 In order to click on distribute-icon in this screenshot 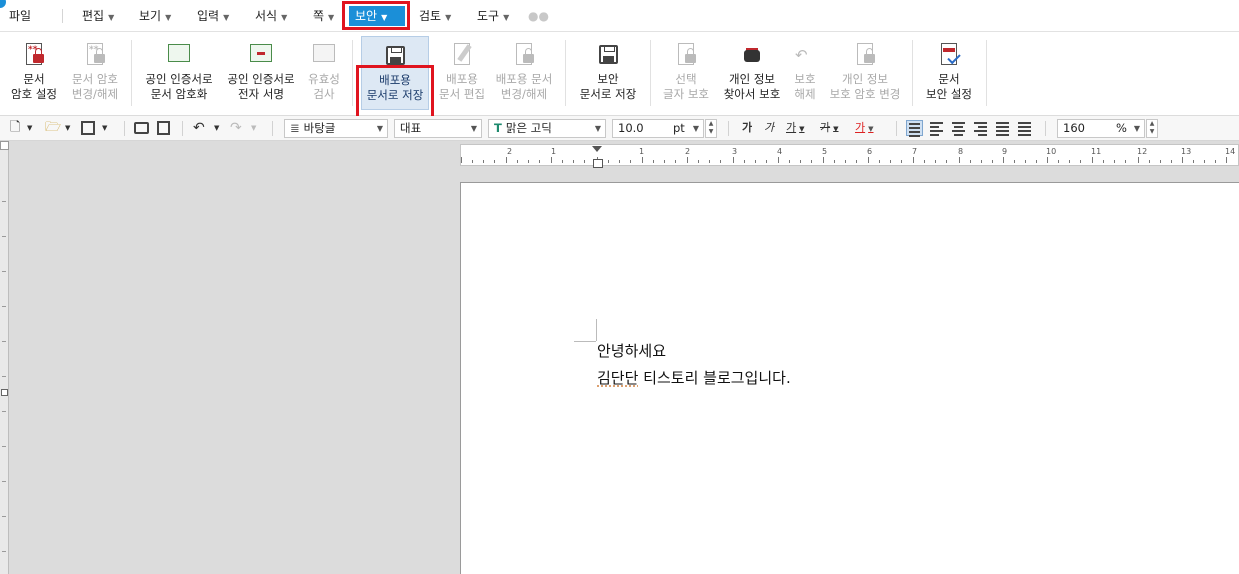, I will do `click(1002, 128)`.